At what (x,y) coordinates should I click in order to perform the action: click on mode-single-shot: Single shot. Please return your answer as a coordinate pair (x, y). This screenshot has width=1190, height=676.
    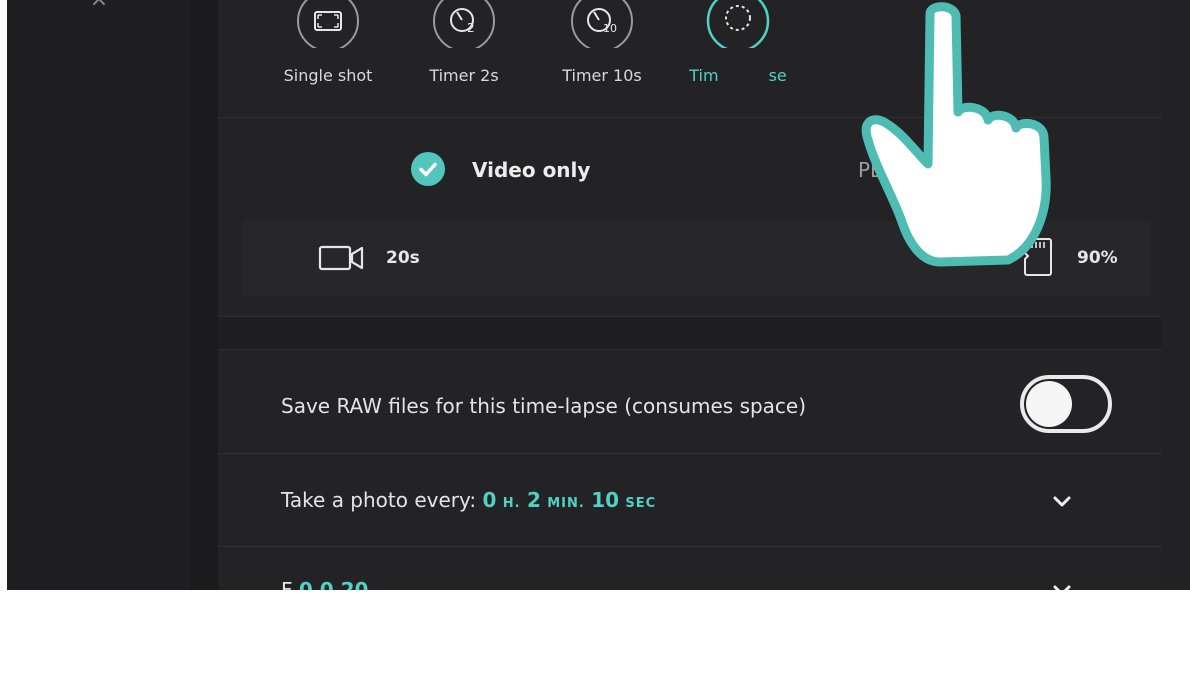
    Looking at the image, I should click on (328, 47).